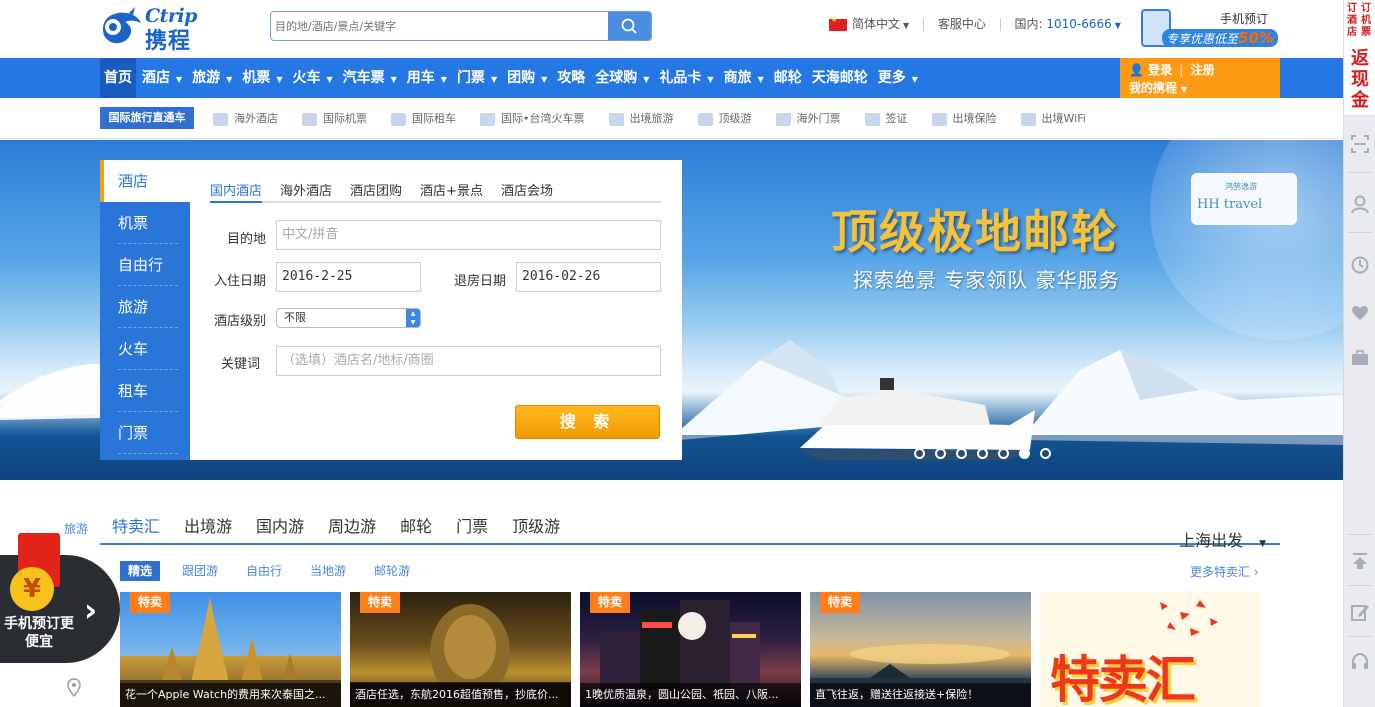 The width and height of the screenshot is (1375, 707). I want to click on nav-item: 首页, so click(118, 78).